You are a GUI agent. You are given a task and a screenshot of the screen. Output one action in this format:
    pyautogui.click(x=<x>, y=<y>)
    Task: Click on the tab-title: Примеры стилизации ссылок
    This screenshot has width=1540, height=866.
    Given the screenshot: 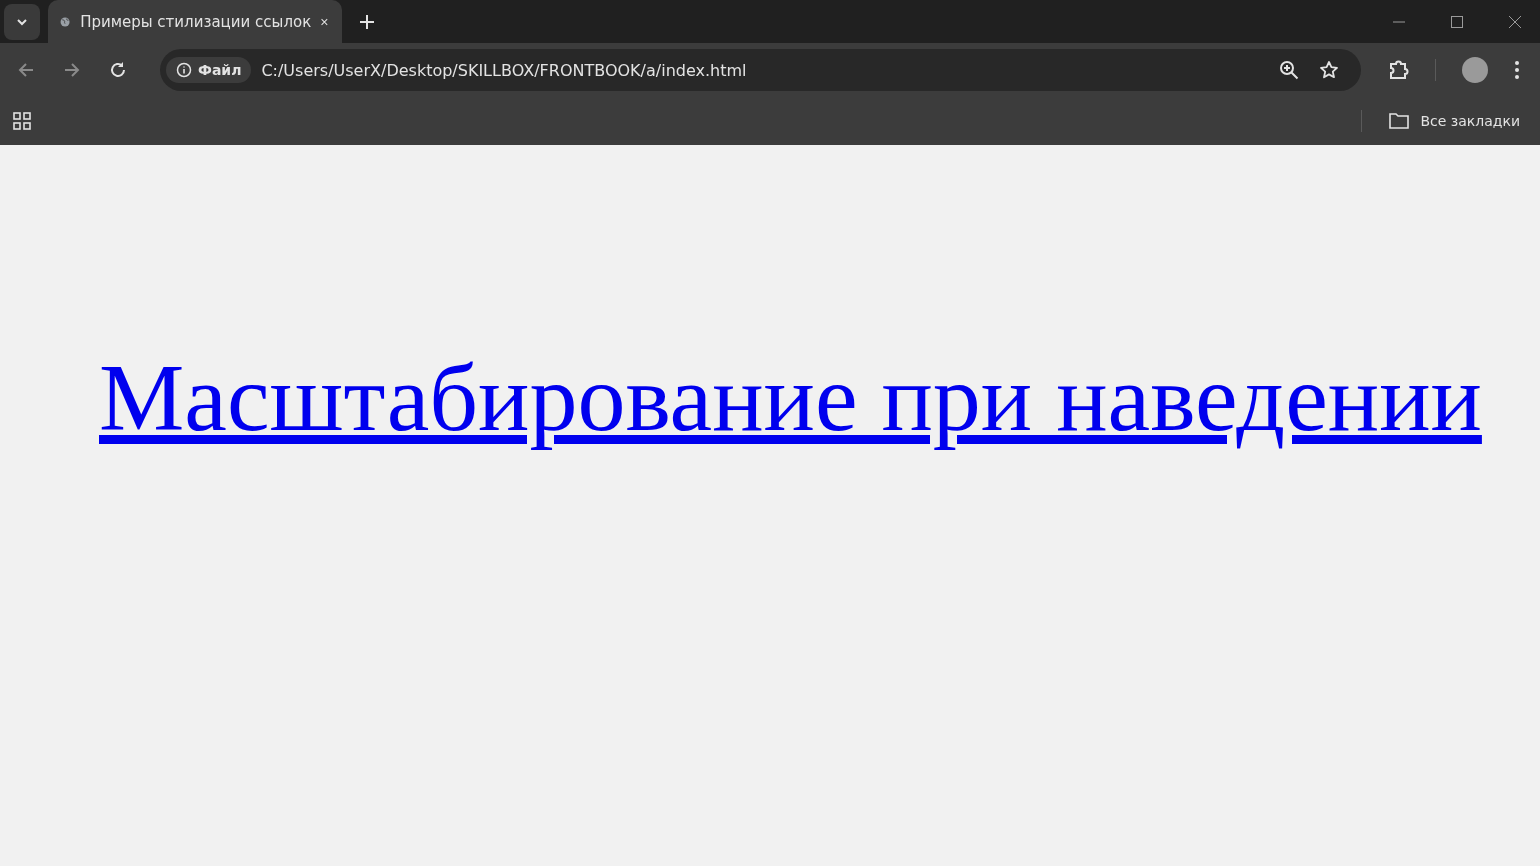 What is the action you would take?
    pyautogui.click(x=196, y=21)
    